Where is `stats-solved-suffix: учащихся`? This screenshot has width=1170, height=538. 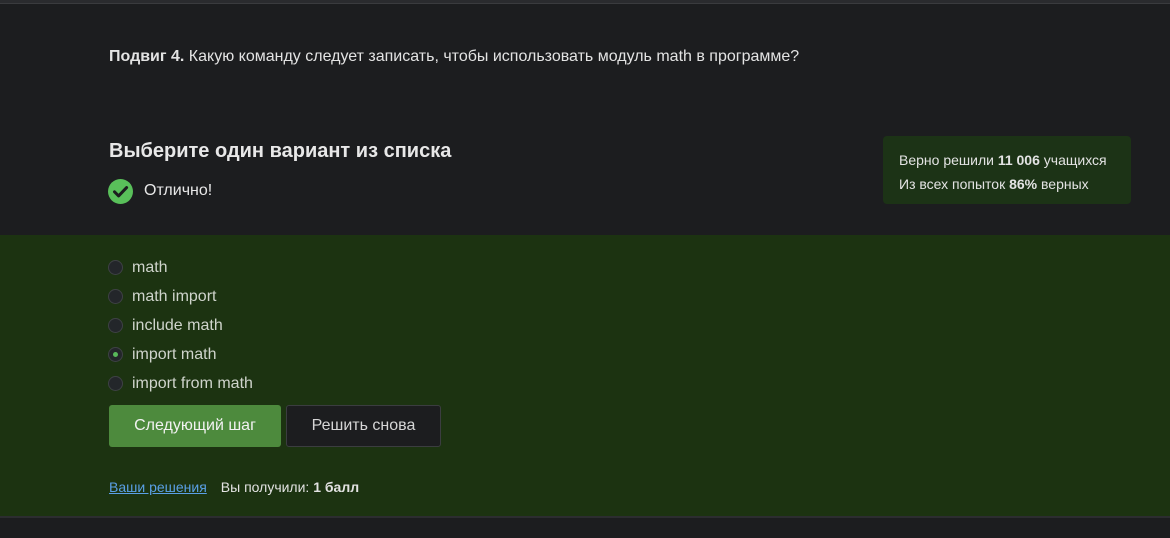 stats-solved-suffix: учащихся is located at coordinates (1073, 160).